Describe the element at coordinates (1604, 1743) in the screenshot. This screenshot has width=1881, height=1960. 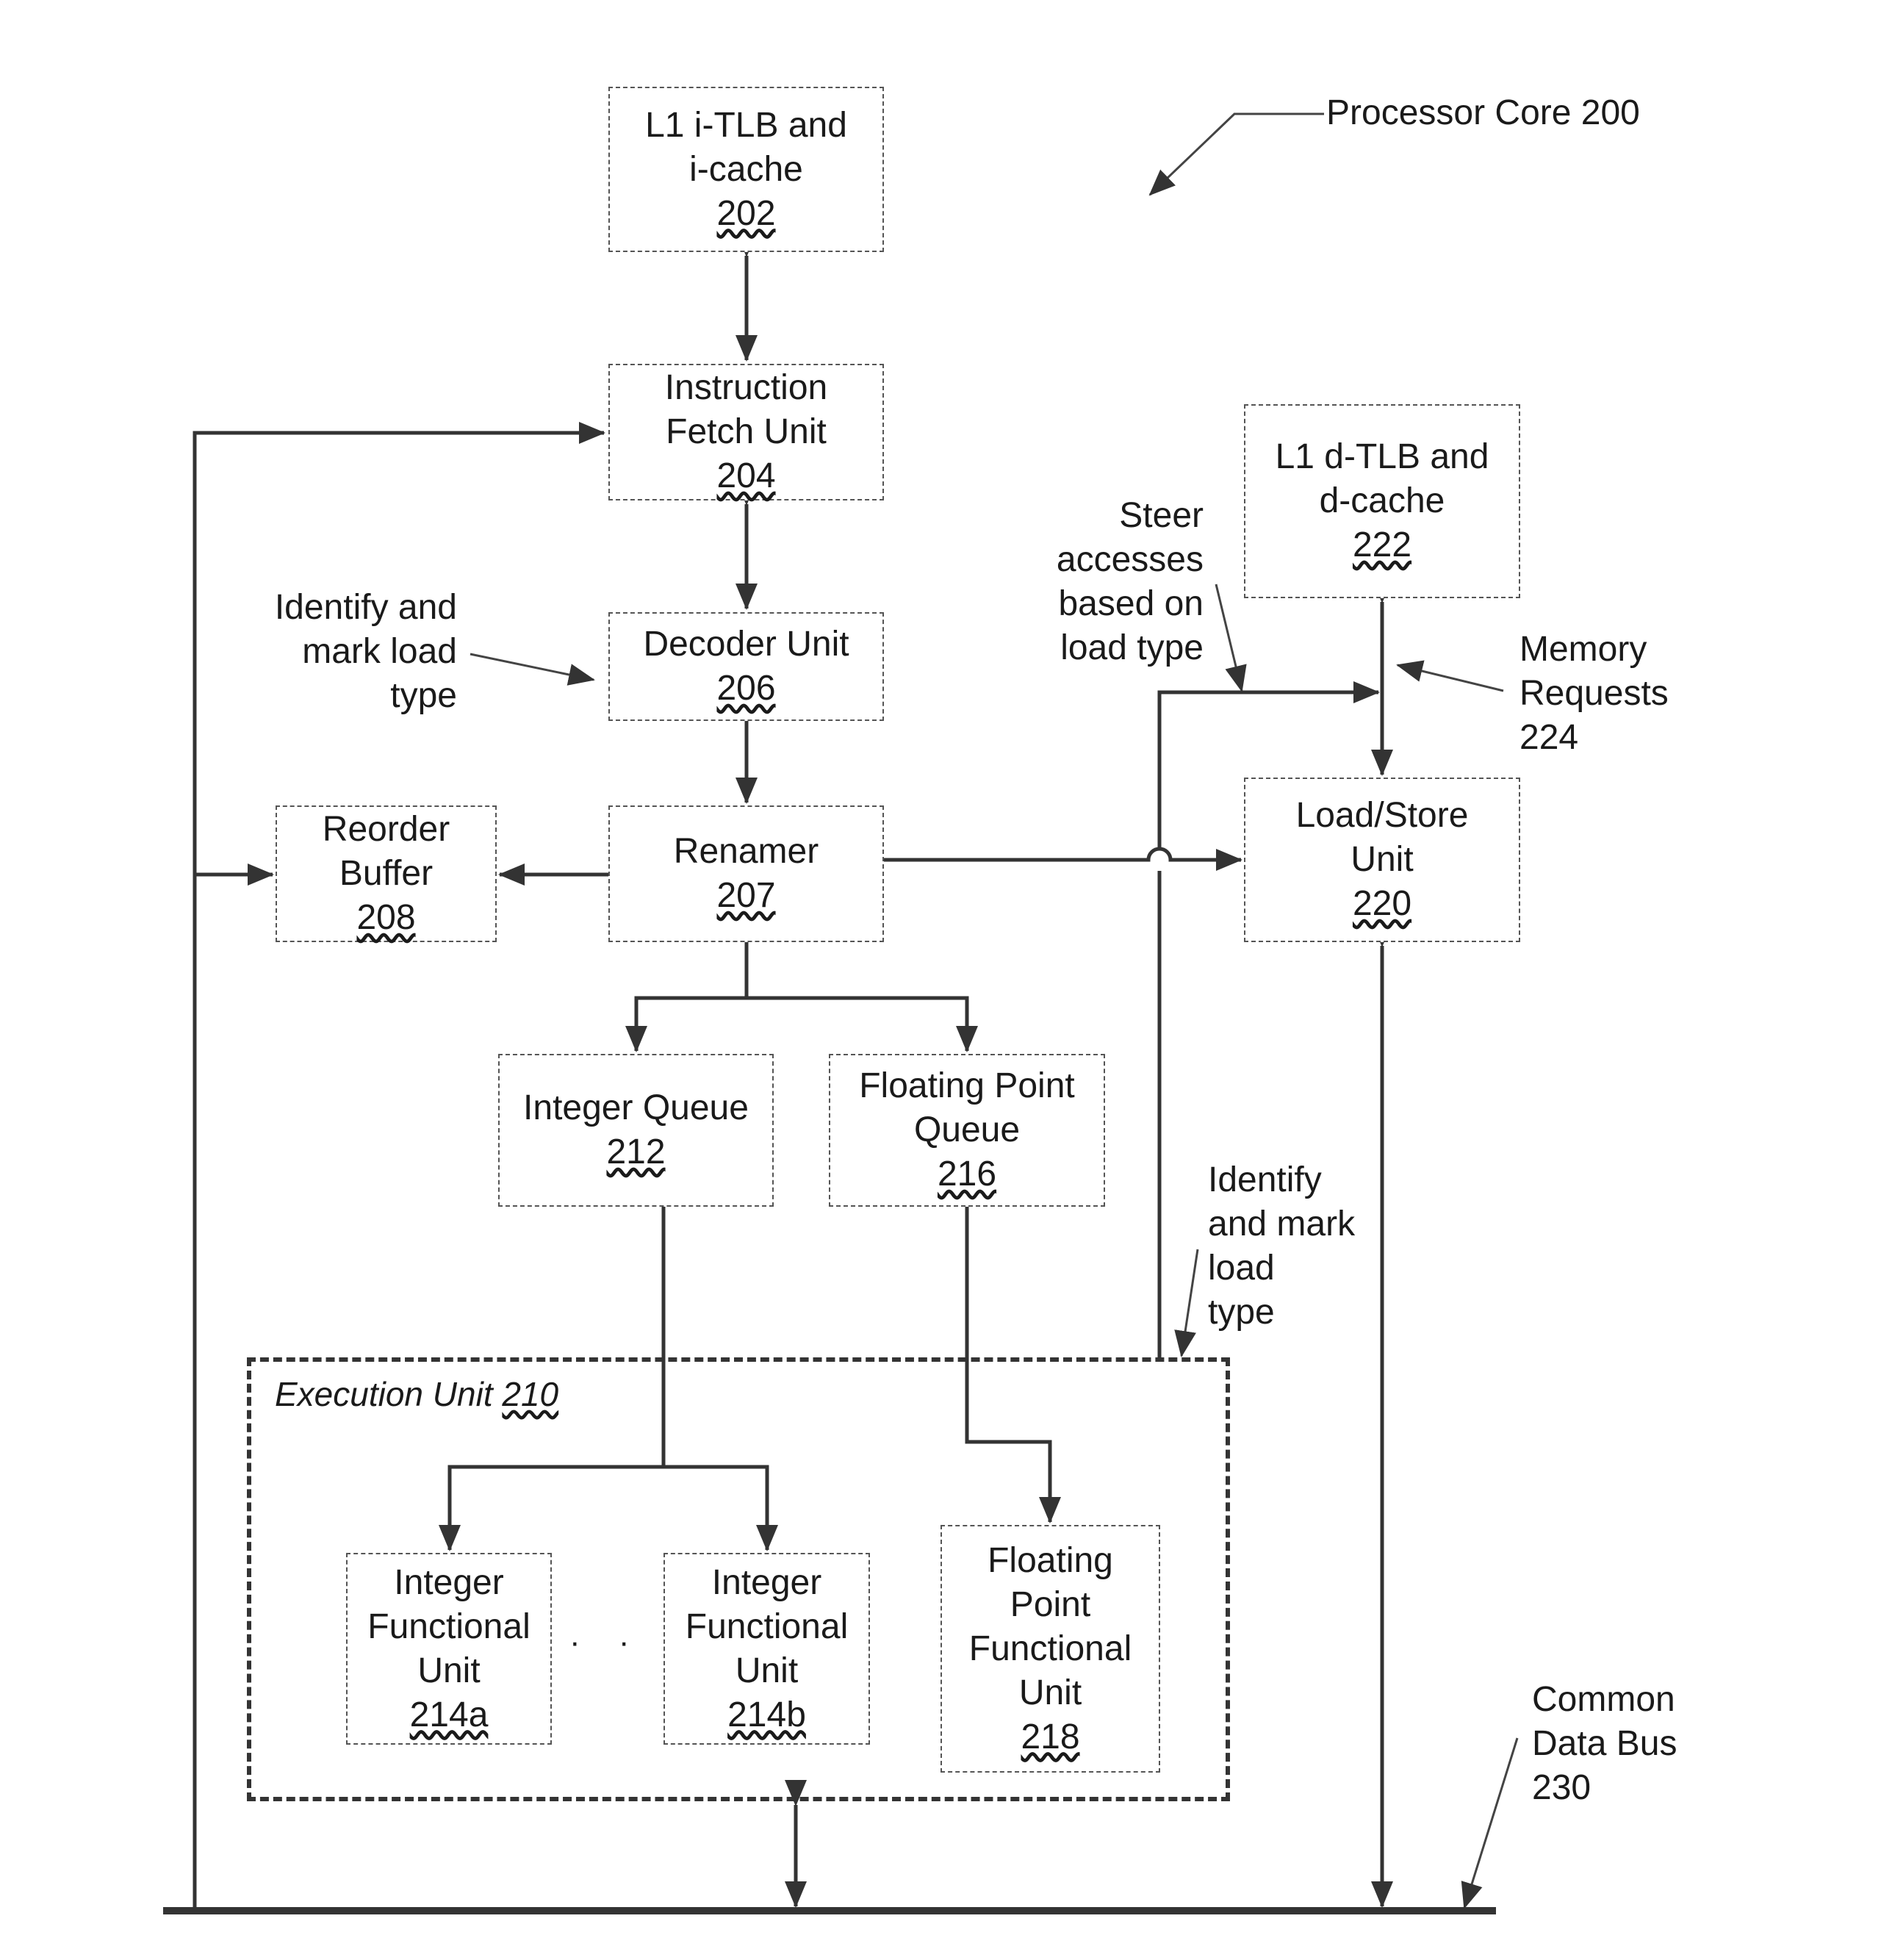
I see `annotation-common-data-bus: Common Data Bus 230` at that location.